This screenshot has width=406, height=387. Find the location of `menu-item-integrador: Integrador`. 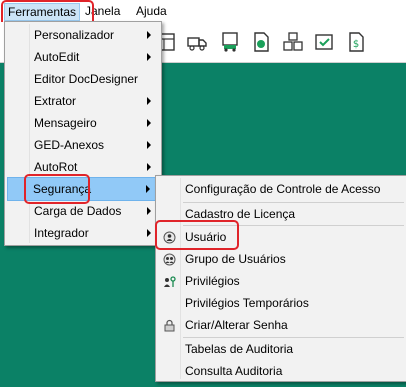

menu-item-integrador: Integrador is located at coordinates (83, 233).